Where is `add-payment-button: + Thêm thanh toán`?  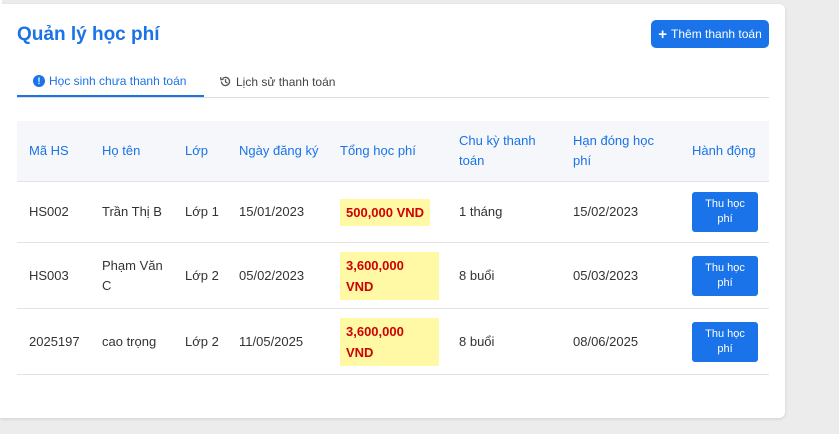
add-payment-button: + Thêm thanh toán is located at coordinates (710, 34).